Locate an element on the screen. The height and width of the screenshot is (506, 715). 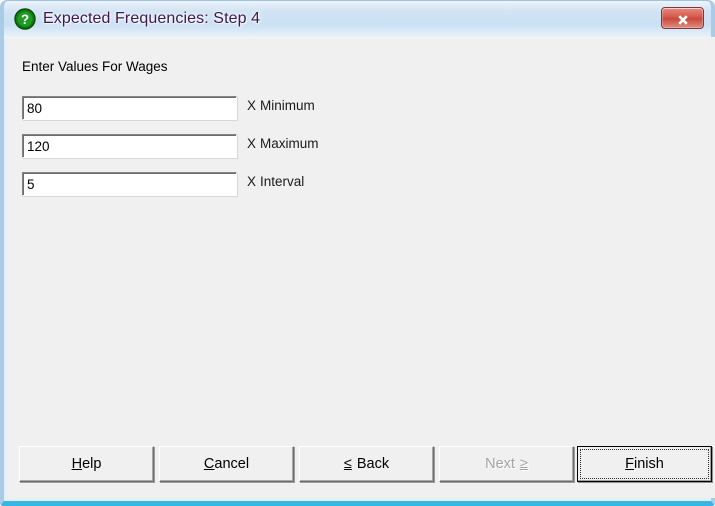
x-maximum-label: X Maximum is located at coordinates (283, 143).